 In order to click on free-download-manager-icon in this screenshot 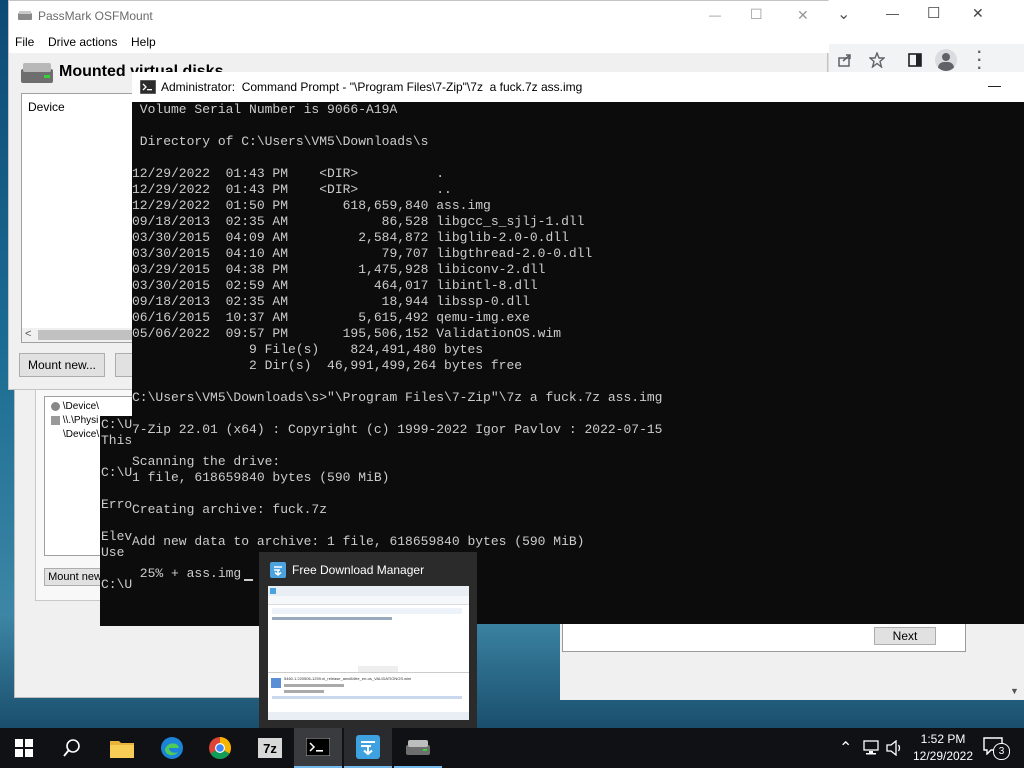, I will do `click(368, 747)`.